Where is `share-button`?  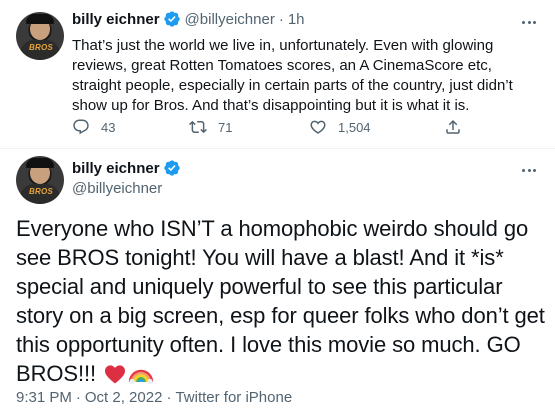
share-button is located at coordinates (458, 127).